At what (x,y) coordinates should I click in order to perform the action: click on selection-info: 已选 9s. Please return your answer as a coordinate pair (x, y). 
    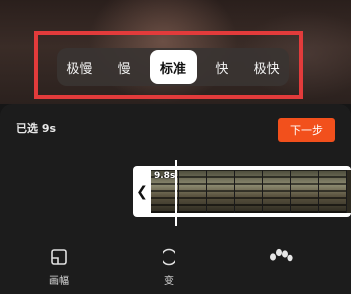
    Looking at the image, I should click on (36, 128).